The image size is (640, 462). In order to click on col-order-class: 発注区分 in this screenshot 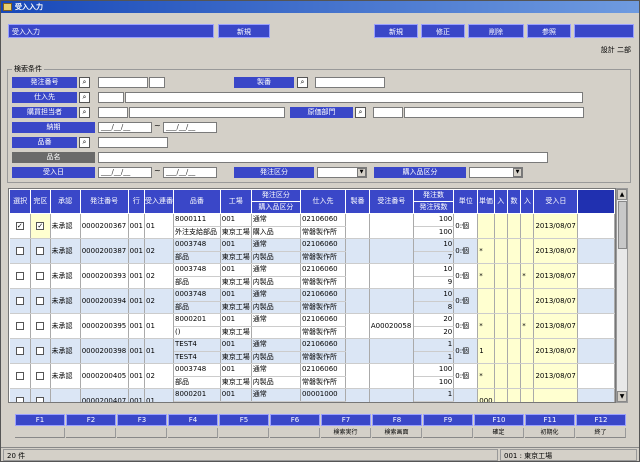, I will do `click(275, 195)`.